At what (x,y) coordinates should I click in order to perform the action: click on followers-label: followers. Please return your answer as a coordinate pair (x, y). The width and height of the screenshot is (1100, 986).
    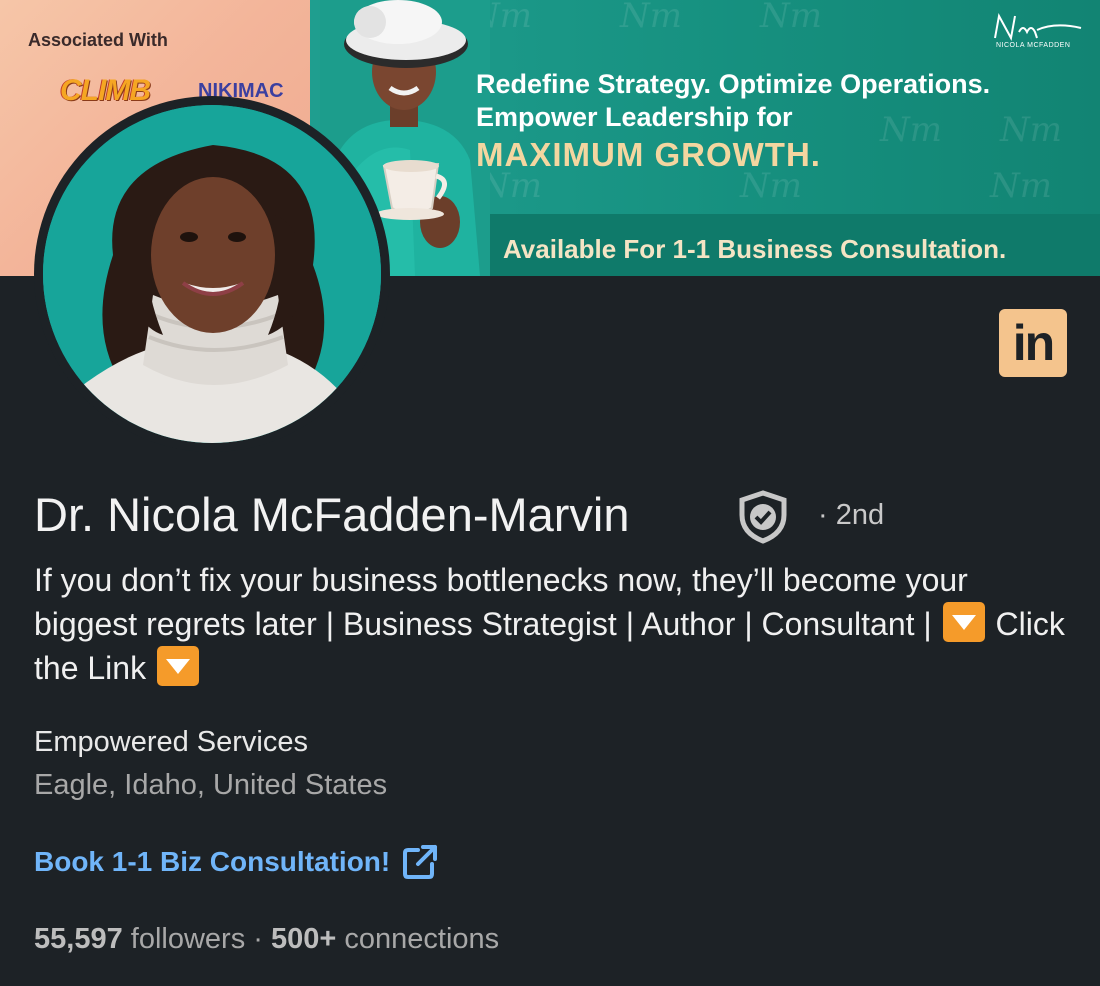
    Looking at the image, I should click on (188, 939).